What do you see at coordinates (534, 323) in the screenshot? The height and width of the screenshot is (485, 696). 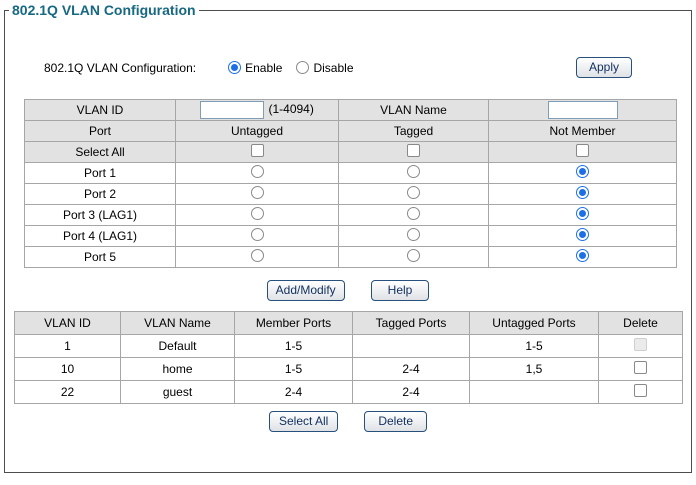 I see `untagged-ports-header: Untagged Ports` at bounding box center [534, 323].